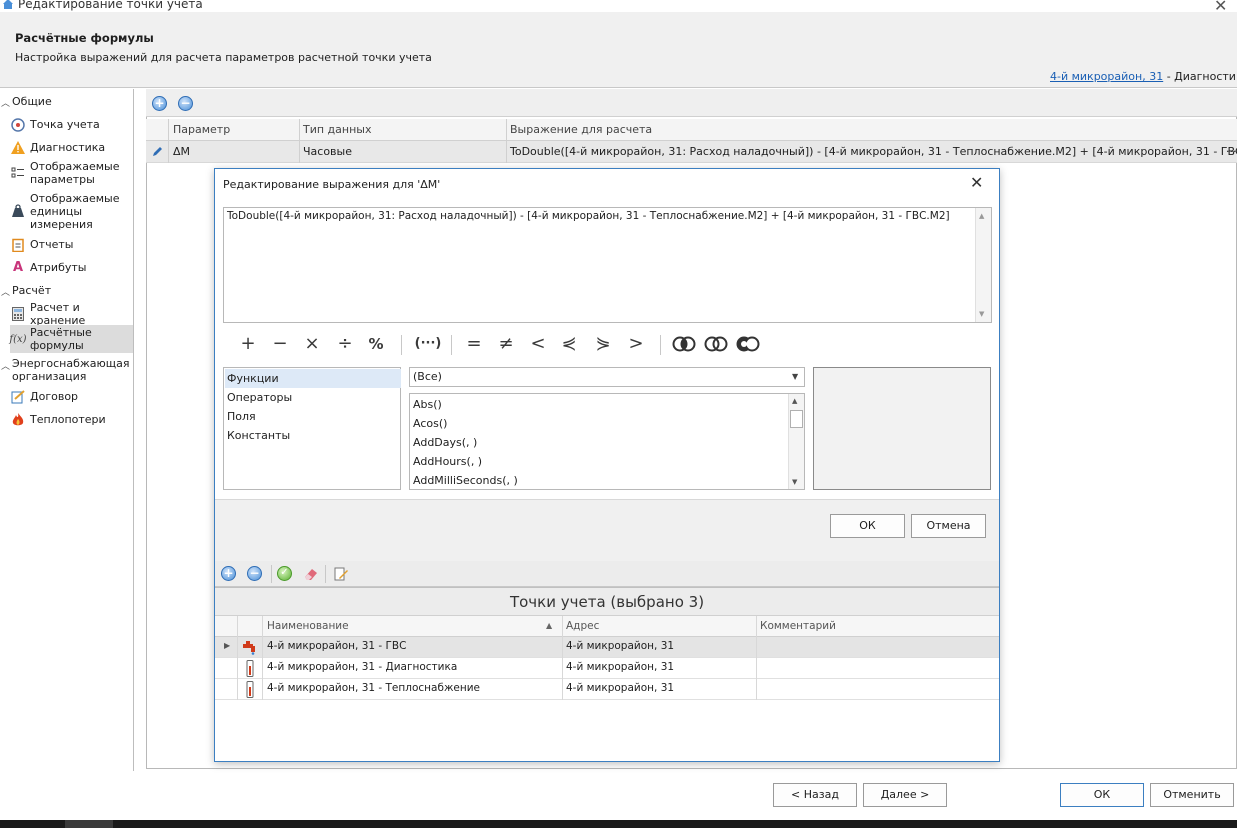  I want to click on close-icon: ✕, so click(976, 182).